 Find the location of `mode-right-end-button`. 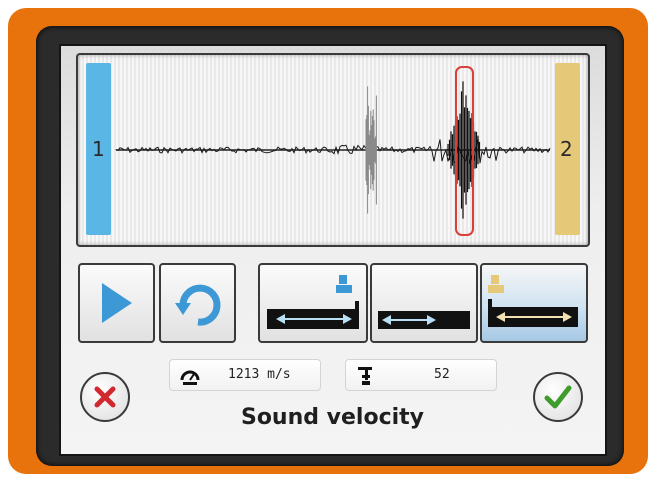

mode-right-end-button is located at coordinates (534, 303).